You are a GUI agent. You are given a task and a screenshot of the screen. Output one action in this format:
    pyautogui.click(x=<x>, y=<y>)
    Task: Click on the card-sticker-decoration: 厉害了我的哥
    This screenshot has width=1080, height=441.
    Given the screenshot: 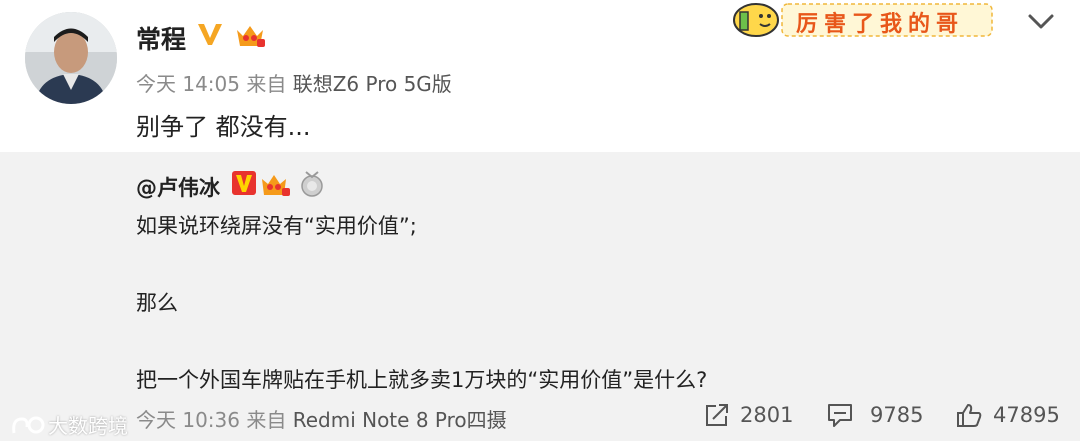 What is the action you would take?
    pyautogui.click(x=862, y=19)
    